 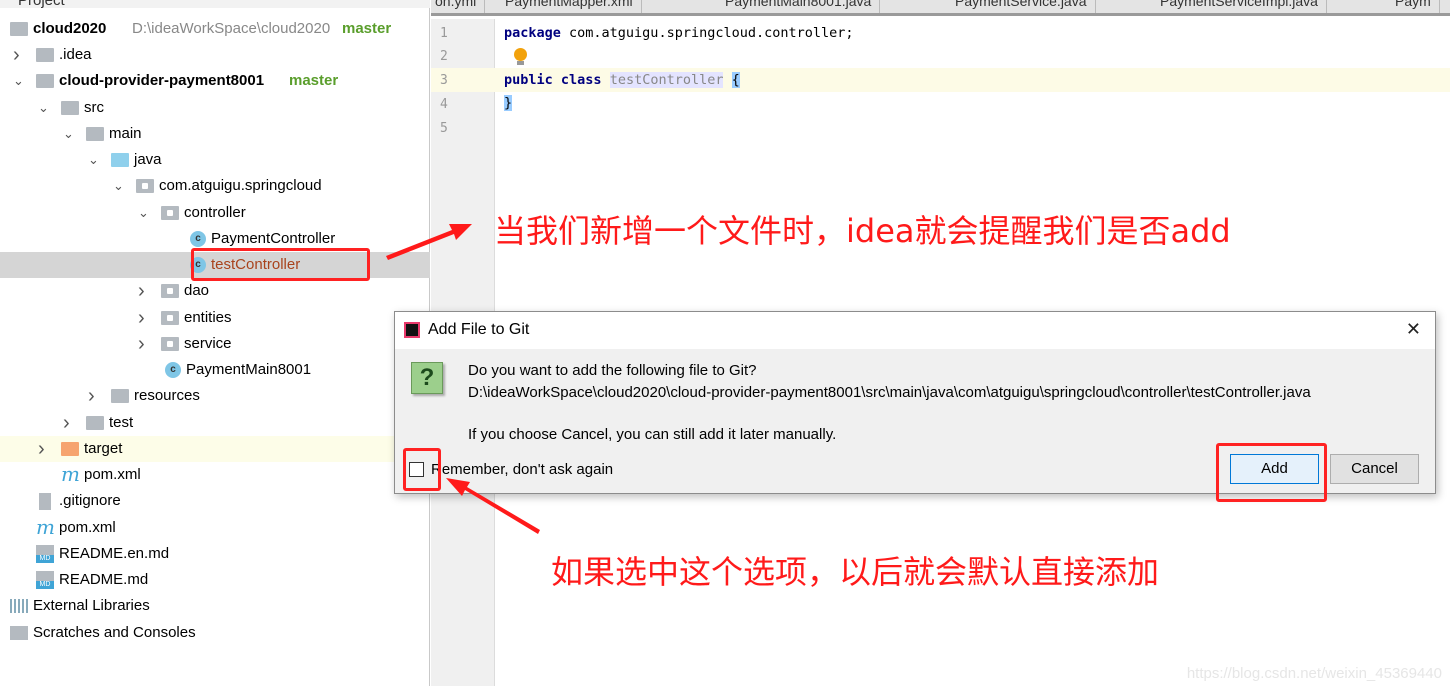 I want to click on annotation-bottom: 如果选中这个选项，以后就会默认直接添加, so click(x=855, y=572).